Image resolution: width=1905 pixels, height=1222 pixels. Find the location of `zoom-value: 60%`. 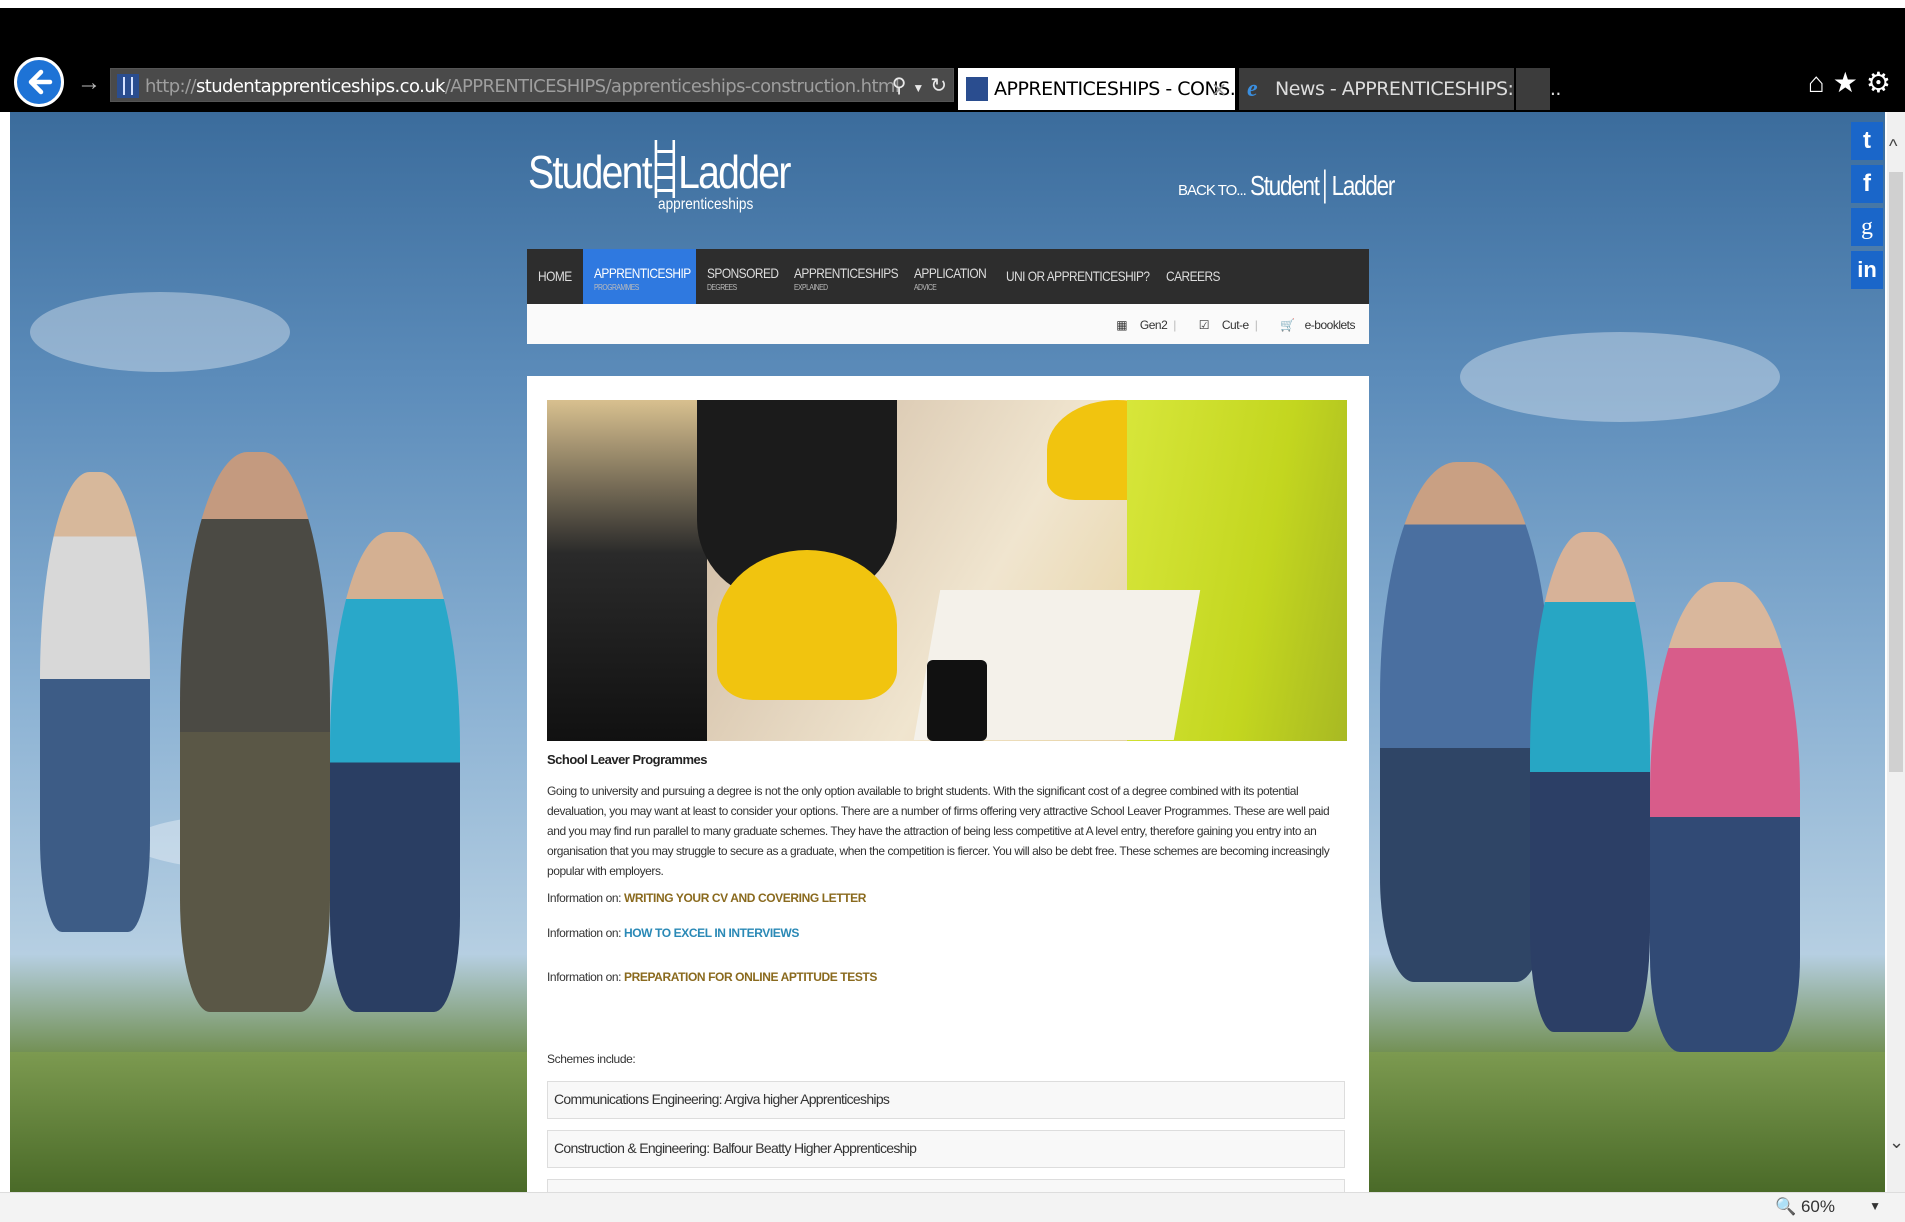

zoom-value: 60% is located at coordinates (1817, 1206).